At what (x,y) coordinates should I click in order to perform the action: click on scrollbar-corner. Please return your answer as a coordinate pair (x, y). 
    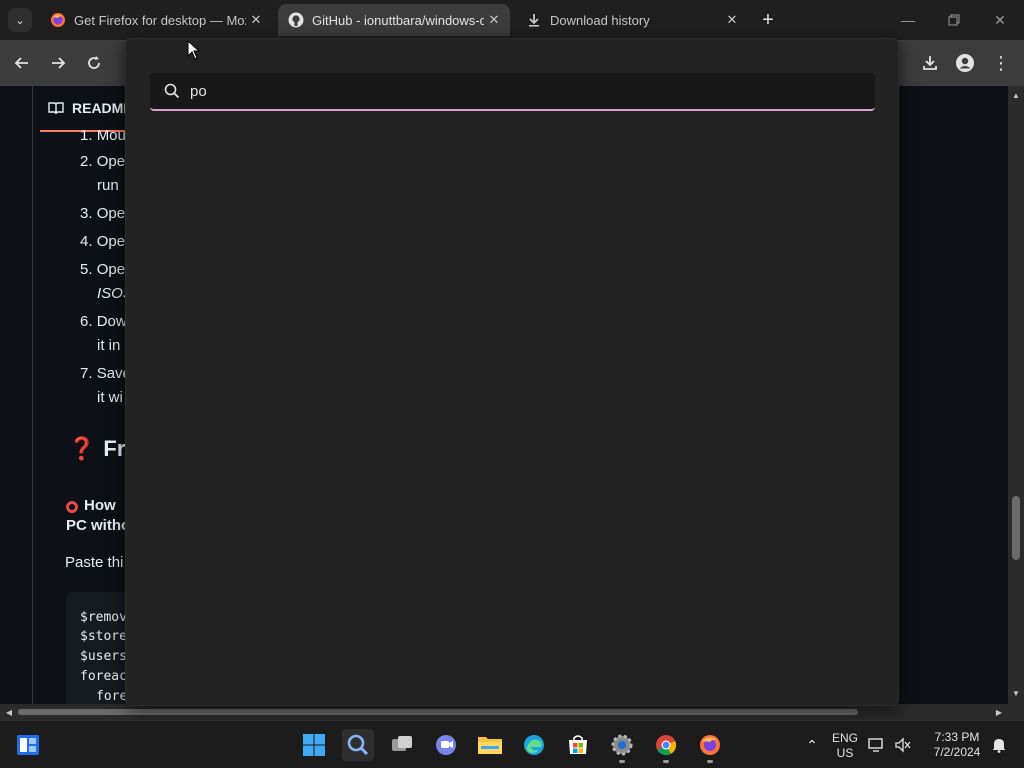
    Looking at the image, I should click on (1016, 712).